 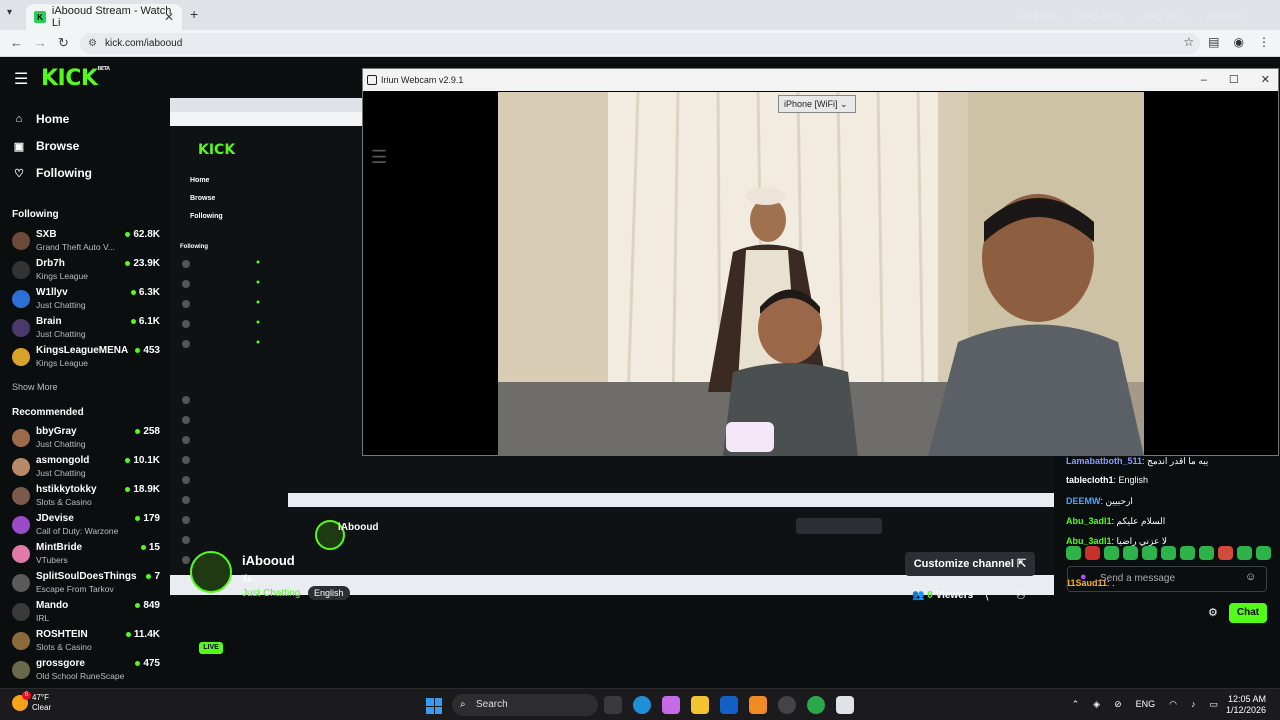 What do you see at coordinates (46, 146) in the screenshot?
I see `nav-browse: ▣ Browse` at bounding box center [46, 146].